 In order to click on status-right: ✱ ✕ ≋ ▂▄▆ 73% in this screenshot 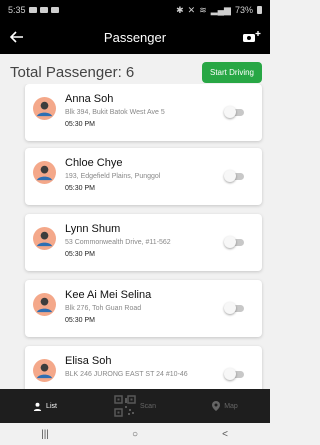, I will do `click(219, 10)`.